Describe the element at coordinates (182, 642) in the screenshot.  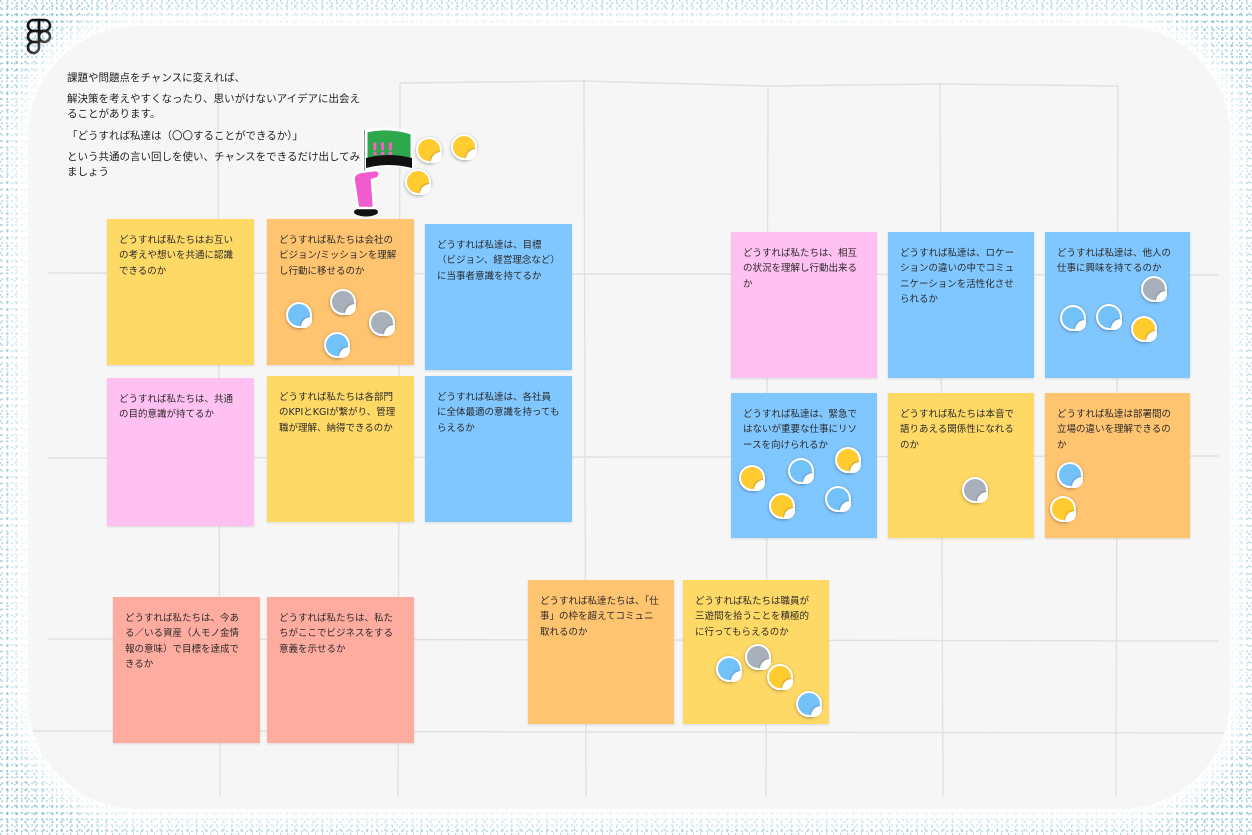
I see `sticky-note-text: どうすれば私たちは、今ある／いる資産（人モノ金情報の意味）で目標を達成できるか` at that location.